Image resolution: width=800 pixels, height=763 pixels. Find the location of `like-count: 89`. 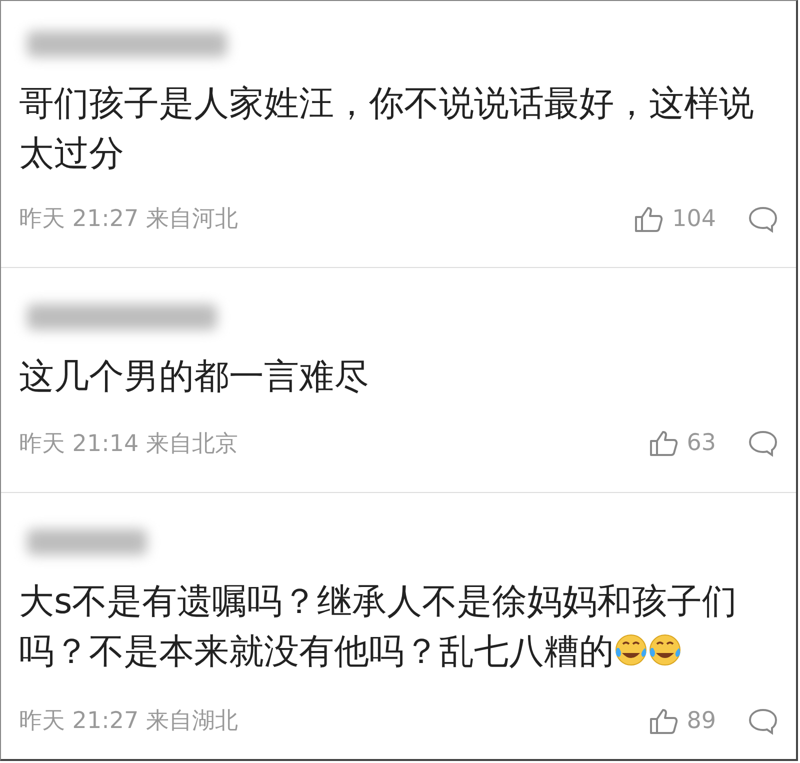

like-count: 89 is located at coordinates (701, 721).